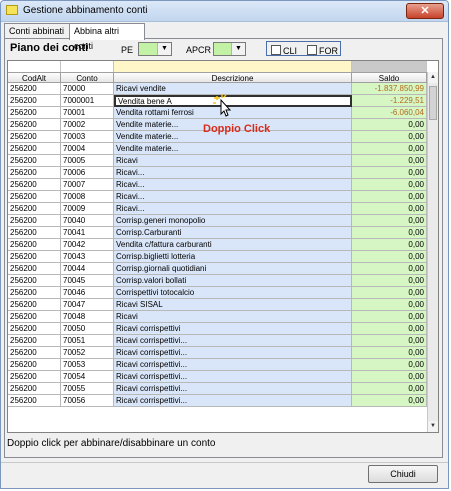  Describe the element at coordinates (87, 113) in the screenshot. I see `cell-conto: 70001` at that location.